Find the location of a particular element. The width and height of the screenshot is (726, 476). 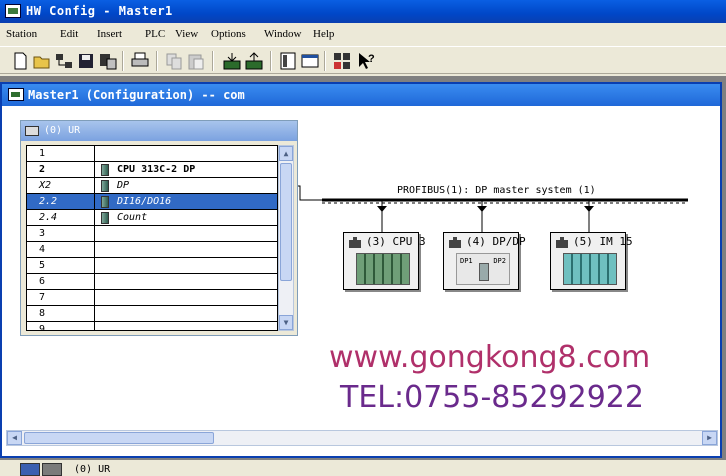

menu-window: Window is located at coordinates (282, 34).